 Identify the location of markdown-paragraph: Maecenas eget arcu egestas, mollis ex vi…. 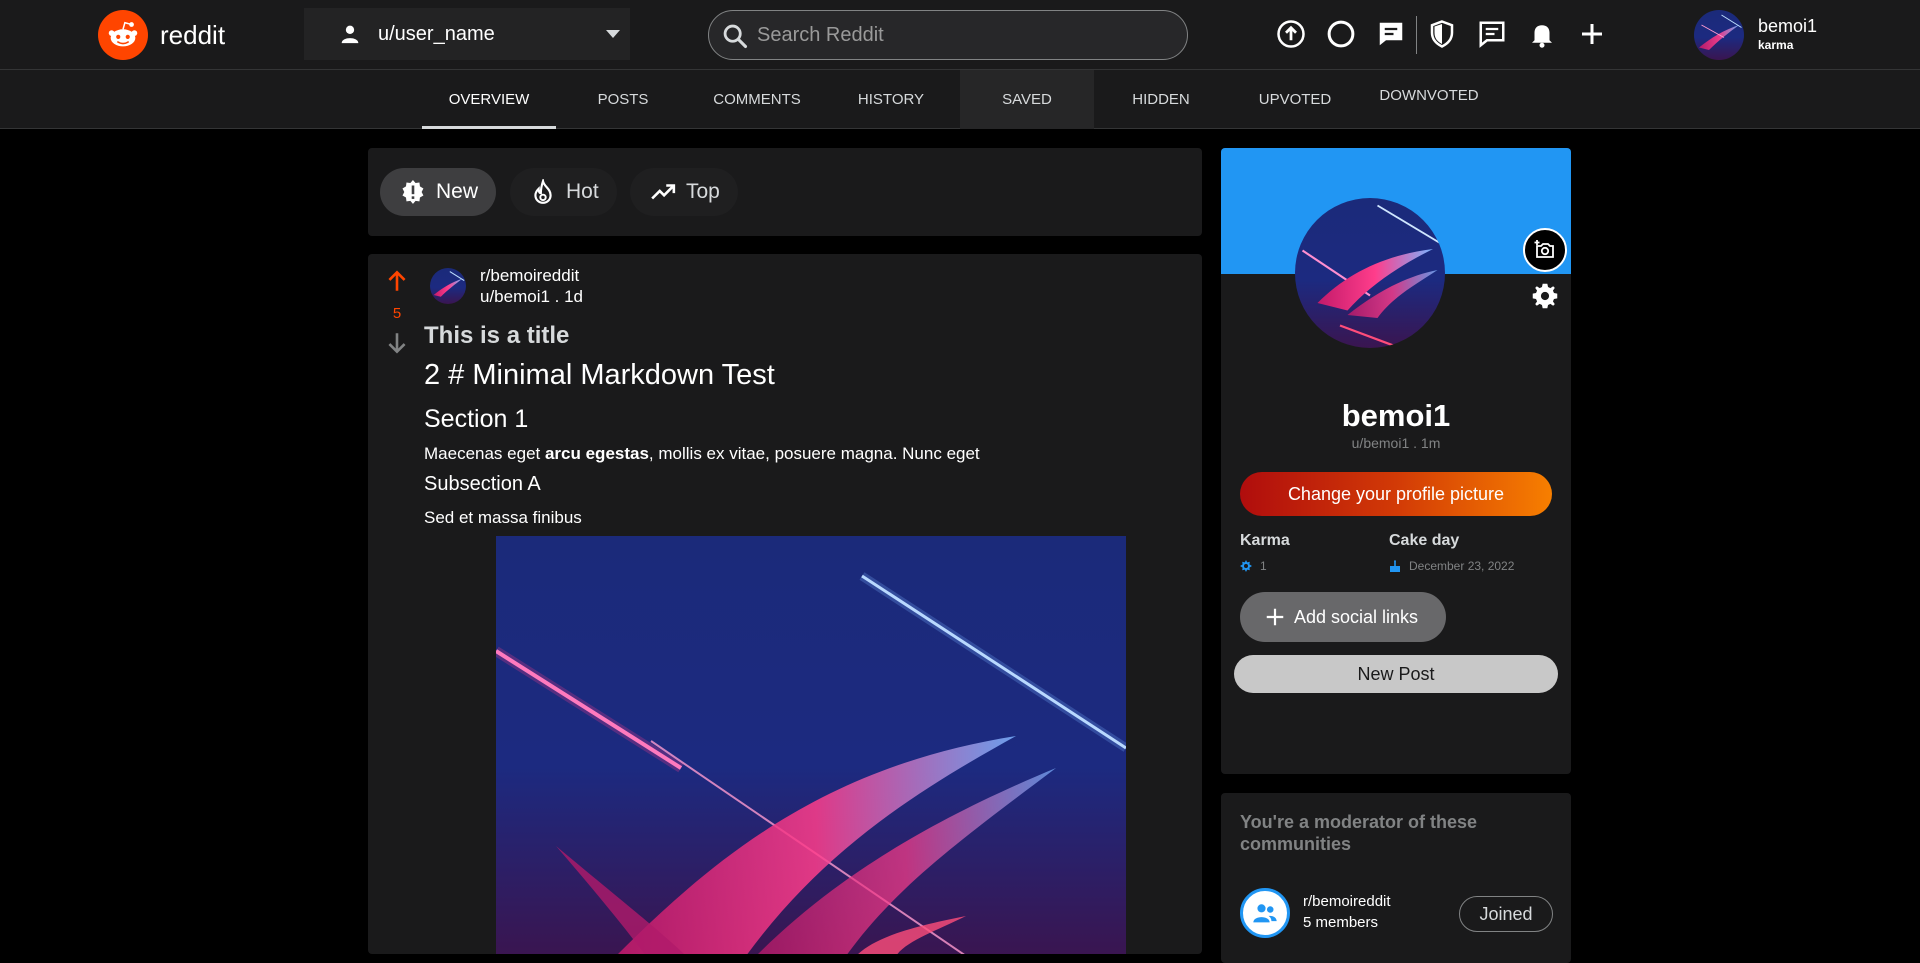
(702, 454).